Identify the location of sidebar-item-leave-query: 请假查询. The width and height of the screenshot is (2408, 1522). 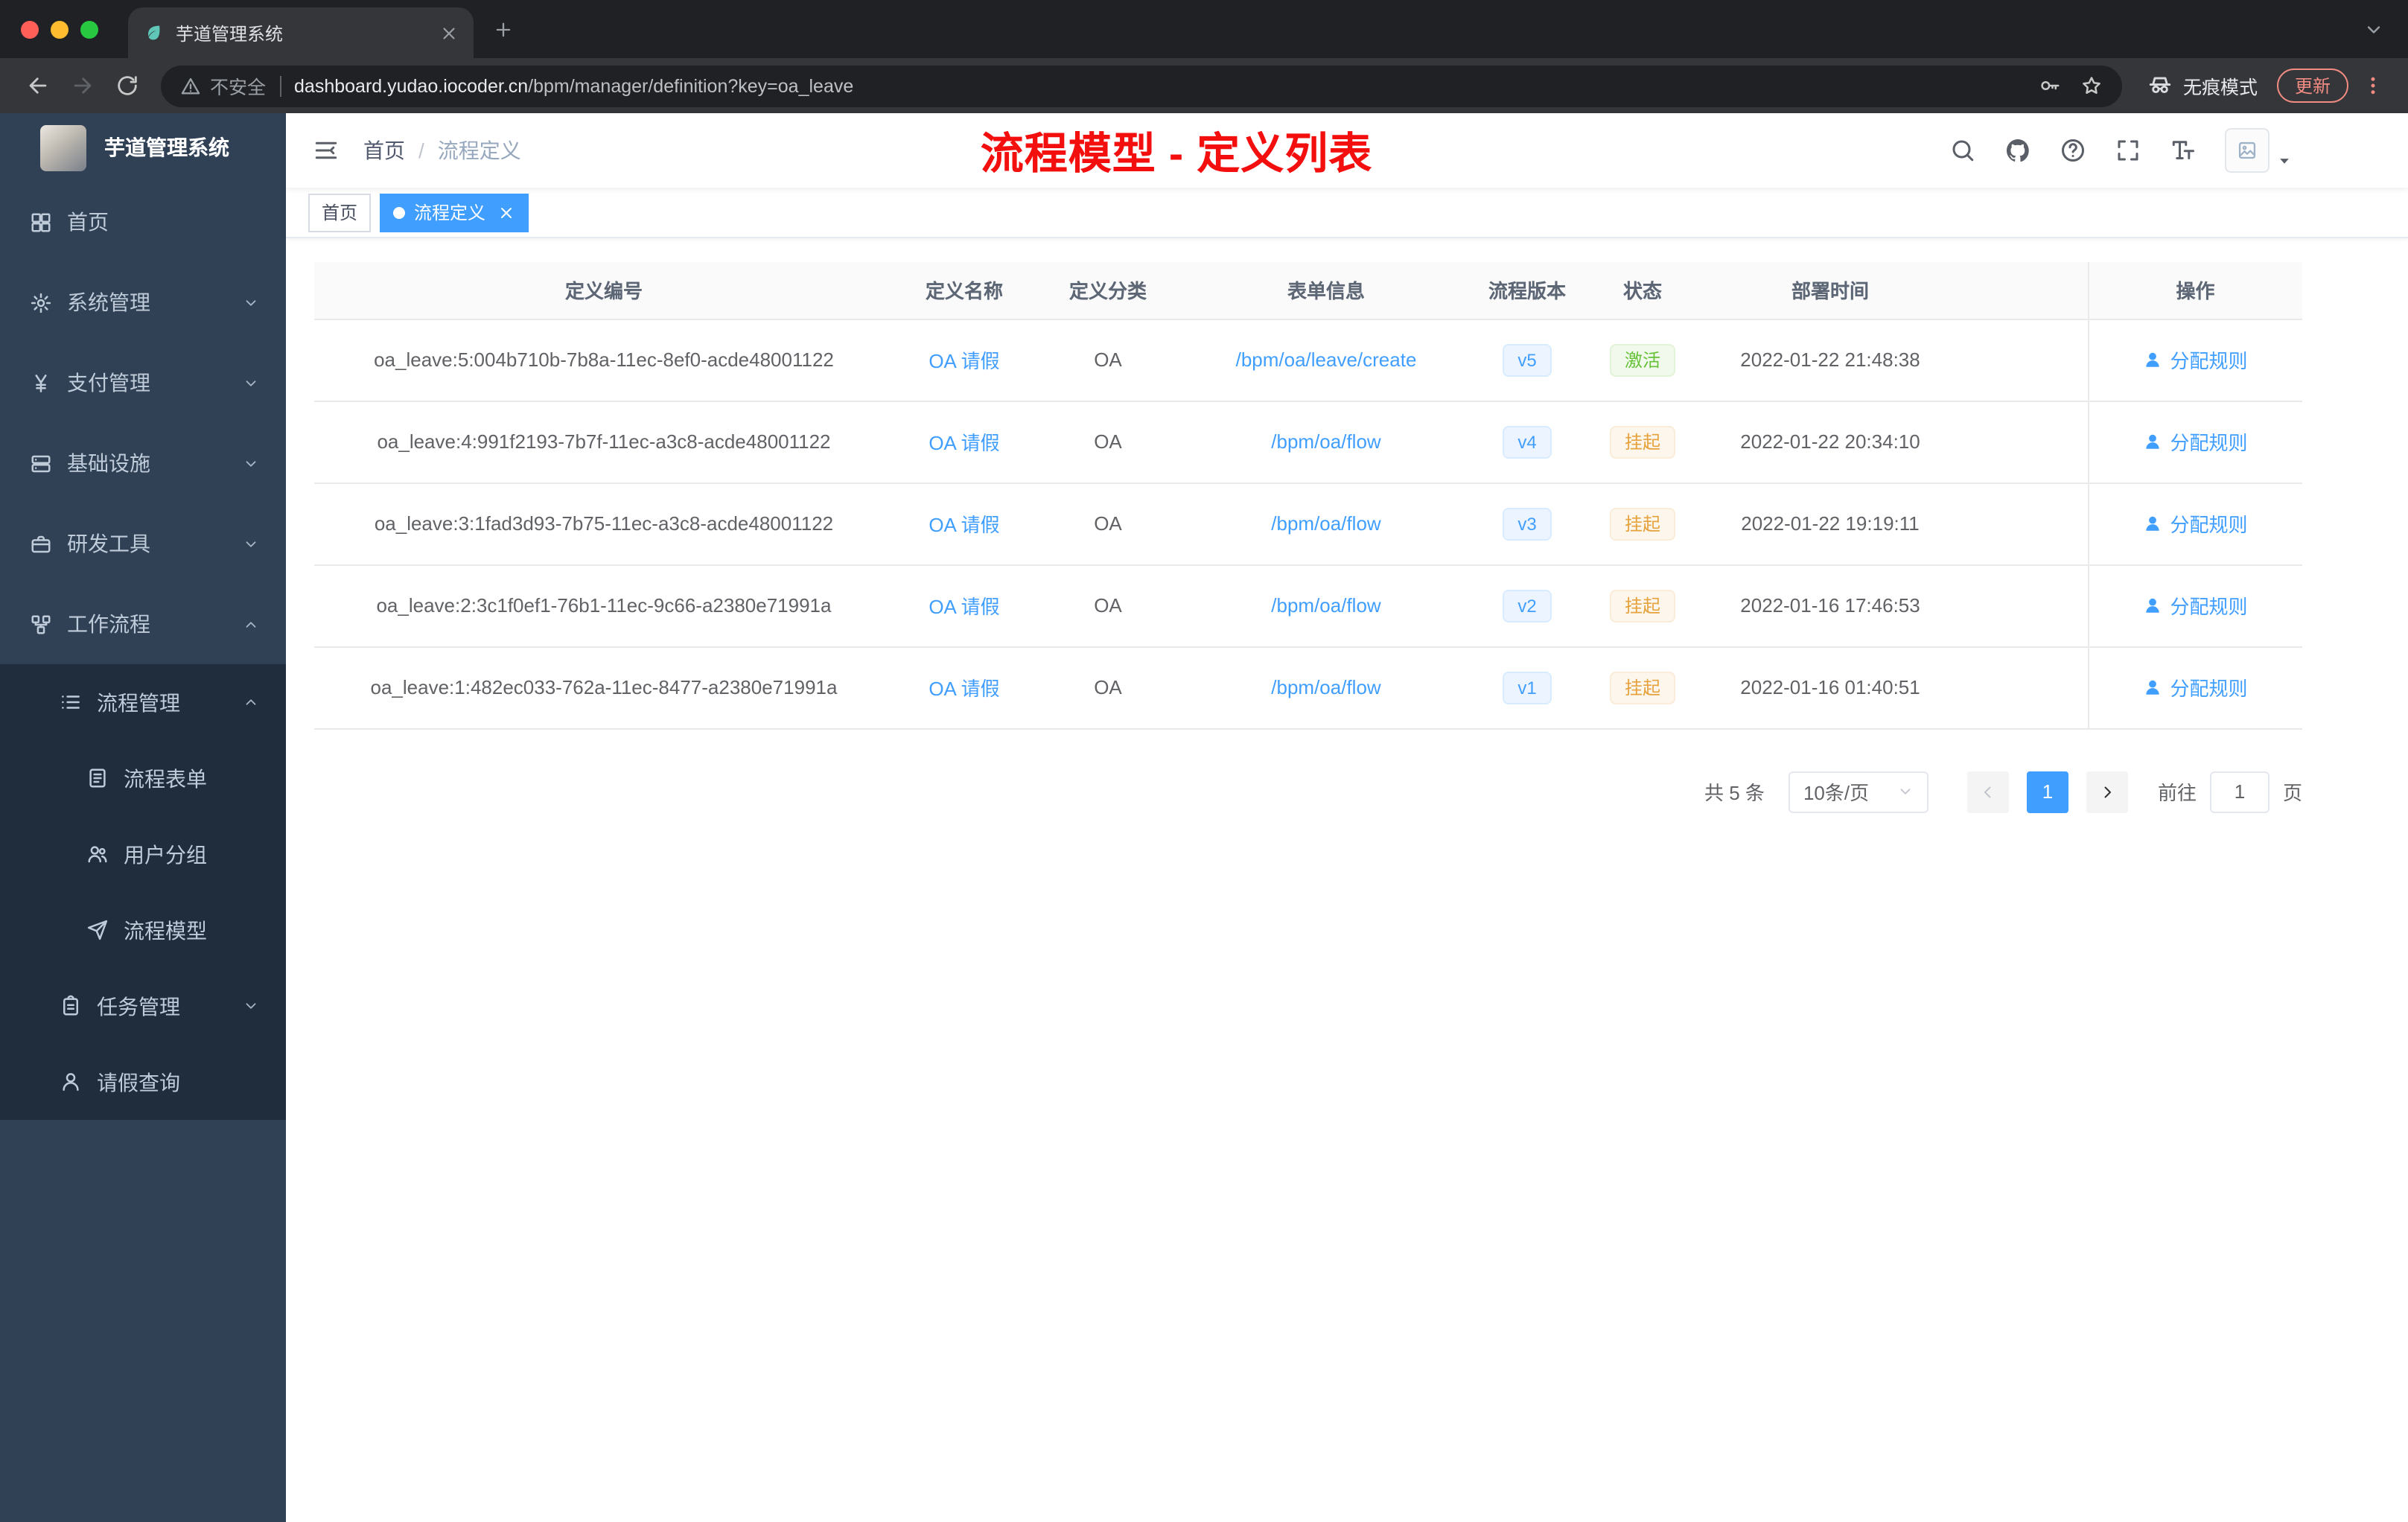
(143, 1082).